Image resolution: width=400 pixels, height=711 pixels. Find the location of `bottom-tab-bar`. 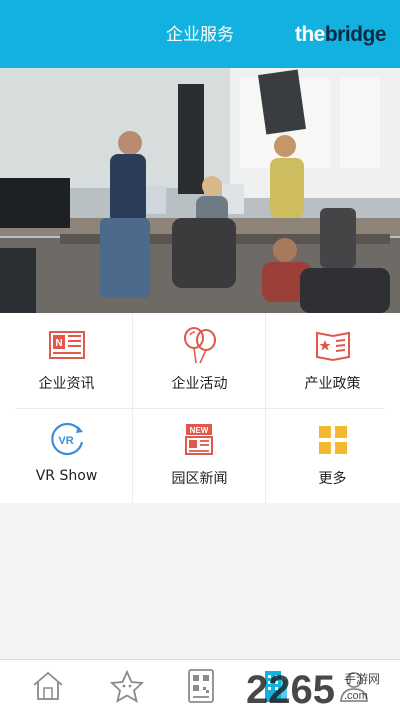

bottom-tab-bar is located at coordinates (200, 685).